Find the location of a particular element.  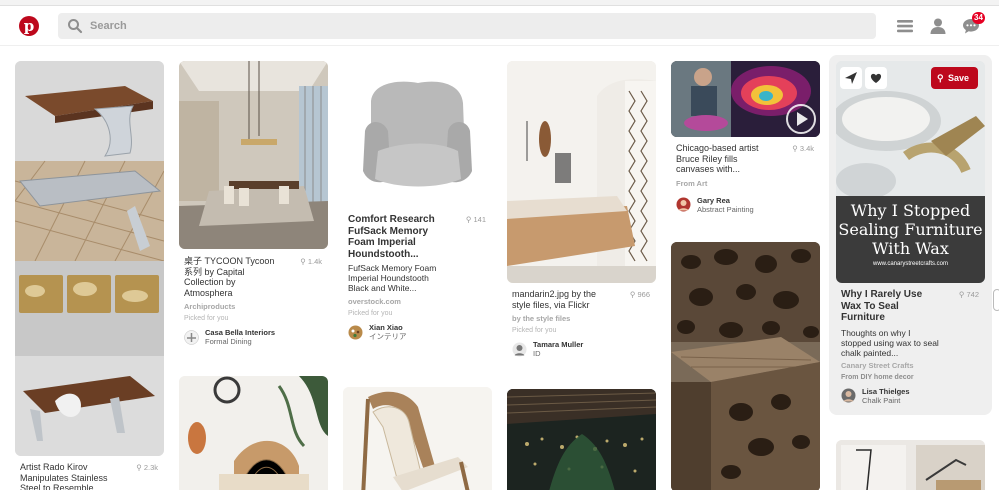

pinner-name: Gary Rea is located at coordinates (725, 200).